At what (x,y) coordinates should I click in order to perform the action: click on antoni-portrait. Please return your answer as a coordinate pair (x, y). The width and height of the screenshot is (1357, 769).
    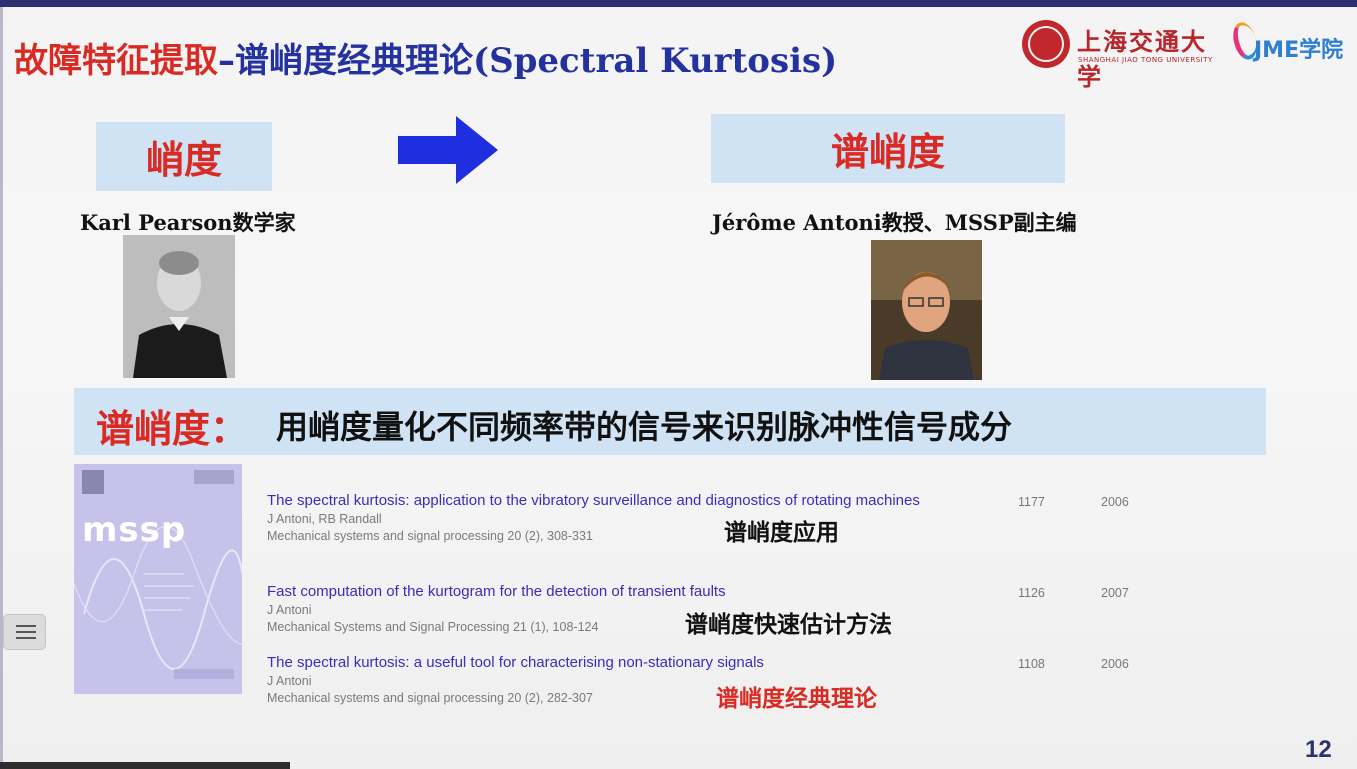
    Looking at the image, I should click on (926, 310).